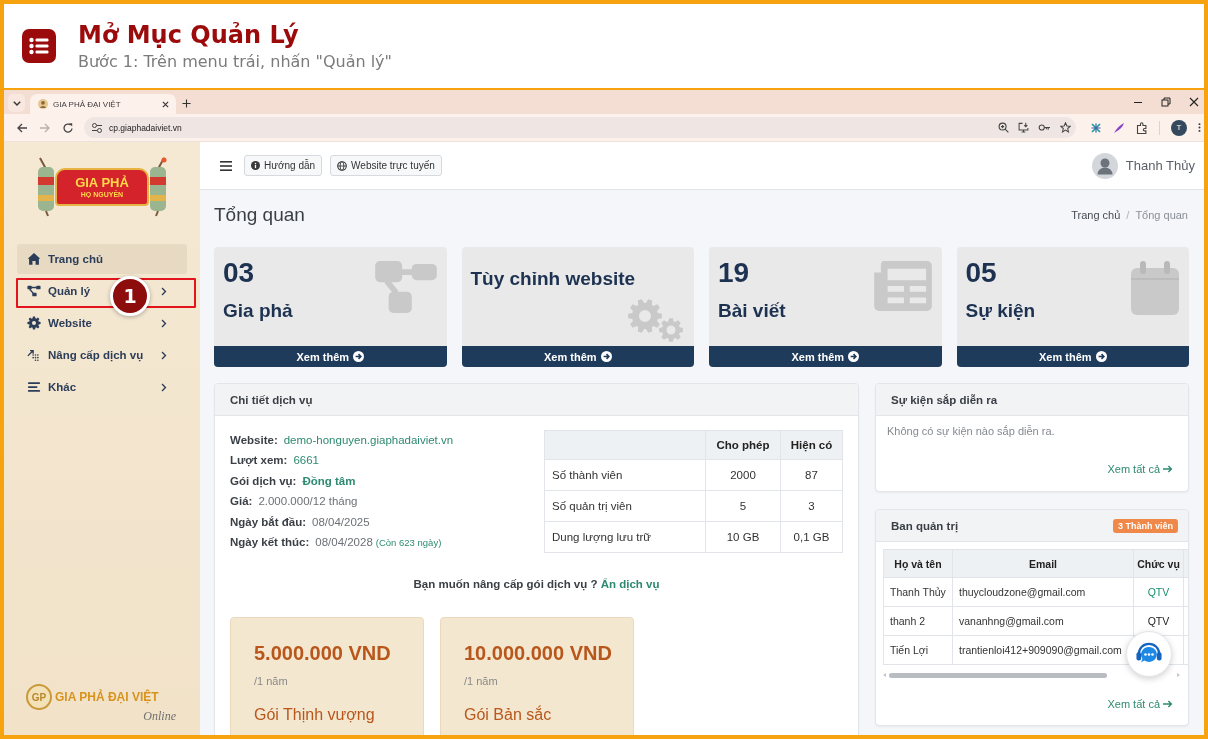 The image size is (1208, 739). I want to click on chat-support-button, so click(1149, 654).